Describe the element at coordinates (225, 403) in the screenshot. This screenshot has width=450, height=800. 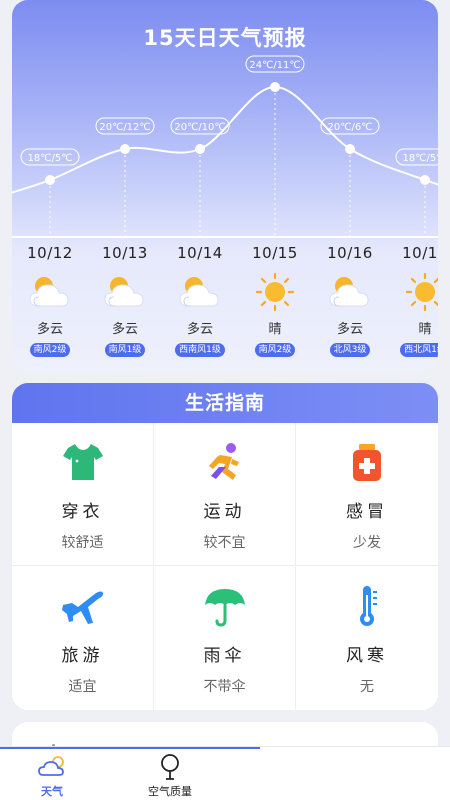
I see `life-guide-title: 生活指南` at that location.